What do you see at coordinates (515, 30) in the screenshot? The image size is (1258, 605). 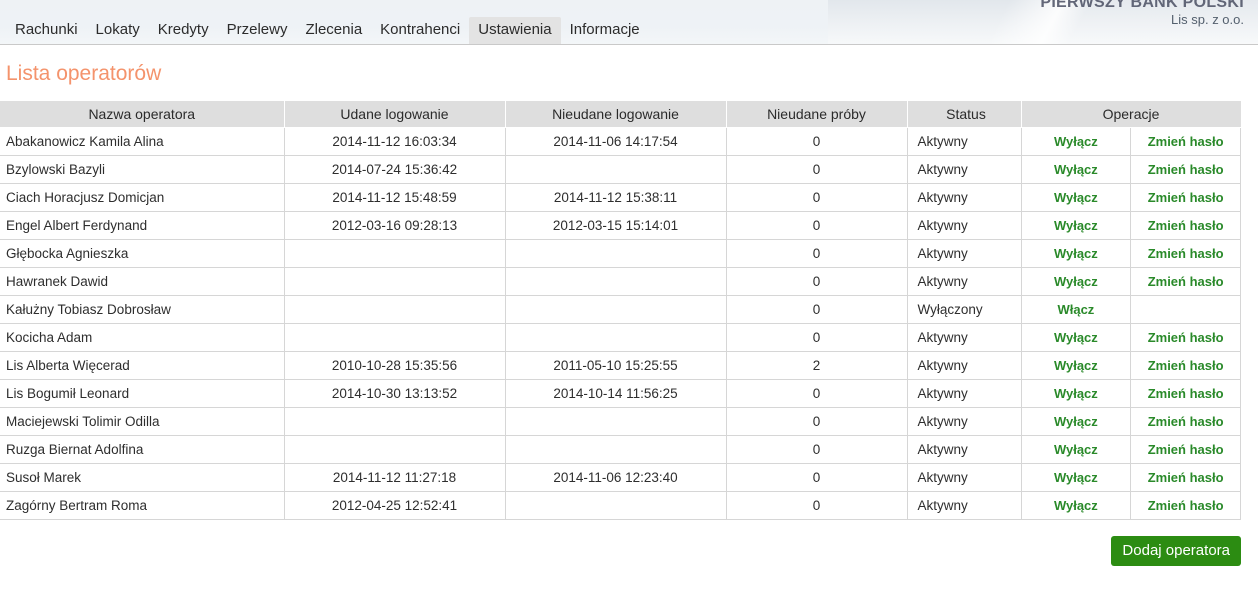 I see `nav-item-ustawienia: Ustawienia` at bounding box center [515, 30].